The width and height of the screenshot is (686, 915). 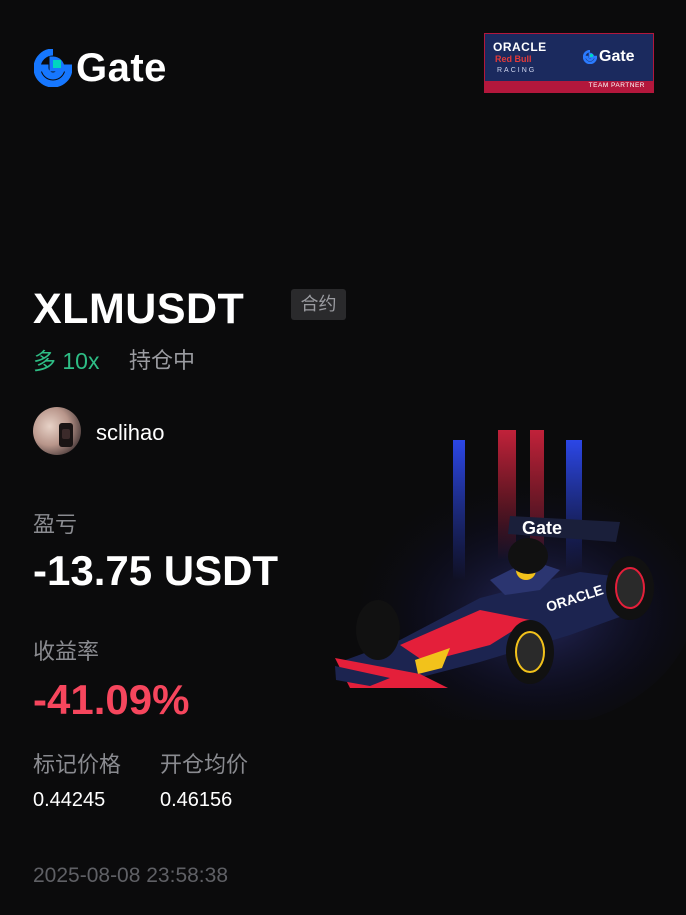 What do you see at coordinates (569, 86) in the screenshot?
I see `partner-strip: TEAM PARTNER` at bounding box center [569, 86].